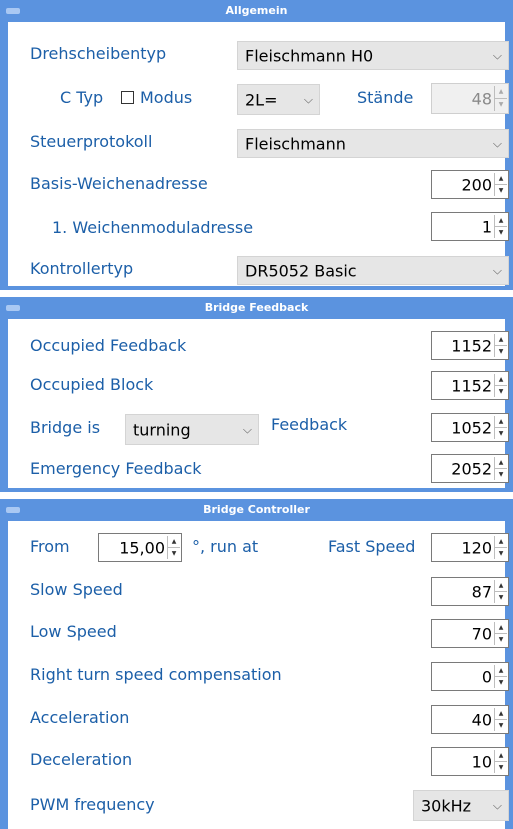  What do you see at coordinates (470, 184) in the screenshot?
I see `basis-spinbox: 200 ▲ ▼` at bounding box center [470, 184].